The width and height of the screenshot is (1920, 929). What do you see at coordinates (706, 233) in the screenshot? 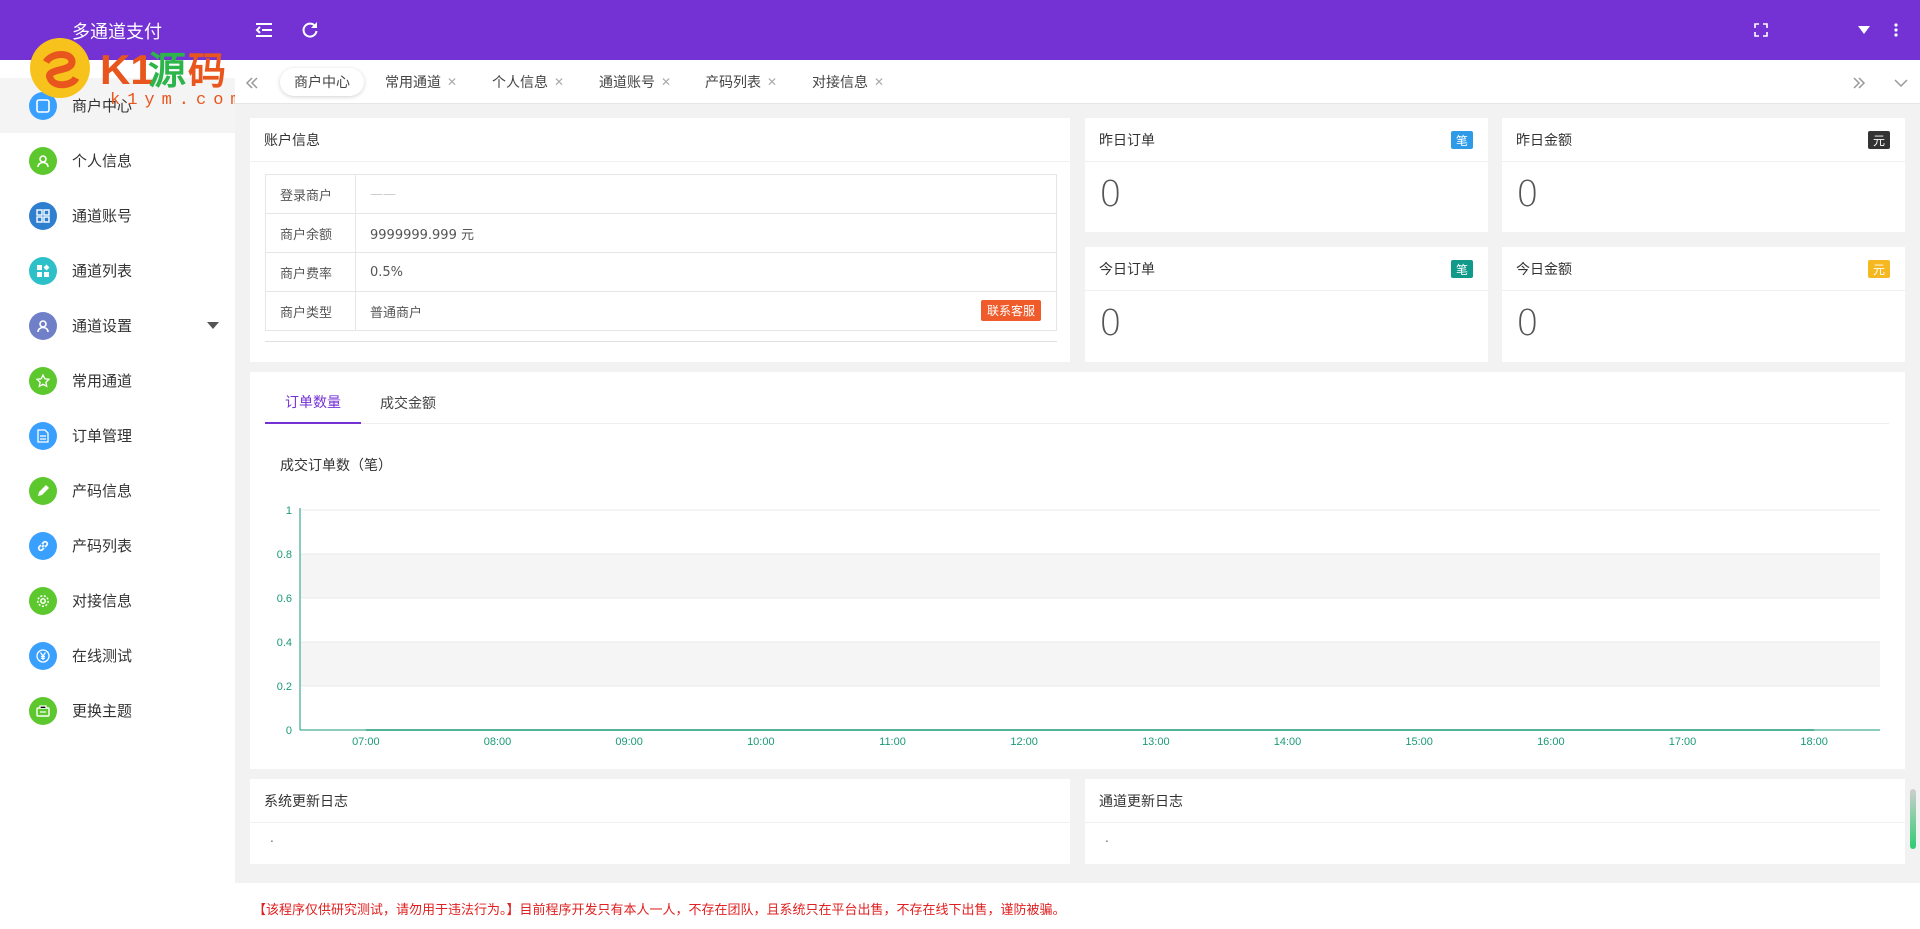
I see `row-value: 9999999.999 元` at bounding box center [706, 233].